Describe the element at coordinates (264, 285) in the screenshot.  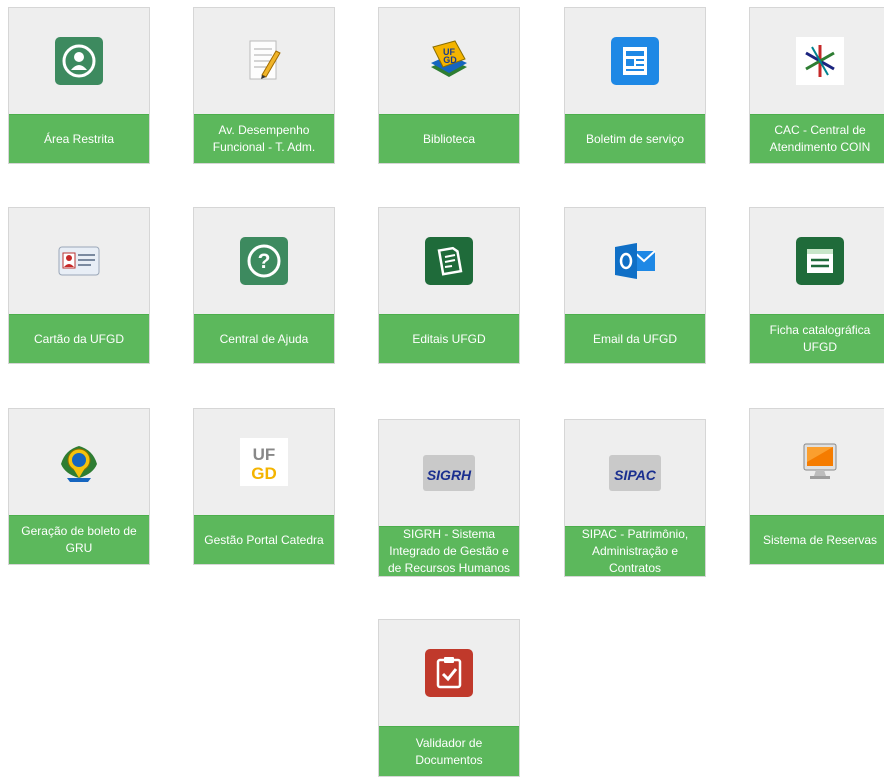
I see `tile-central-ajuda: ? Central de Ajuda` at that location.